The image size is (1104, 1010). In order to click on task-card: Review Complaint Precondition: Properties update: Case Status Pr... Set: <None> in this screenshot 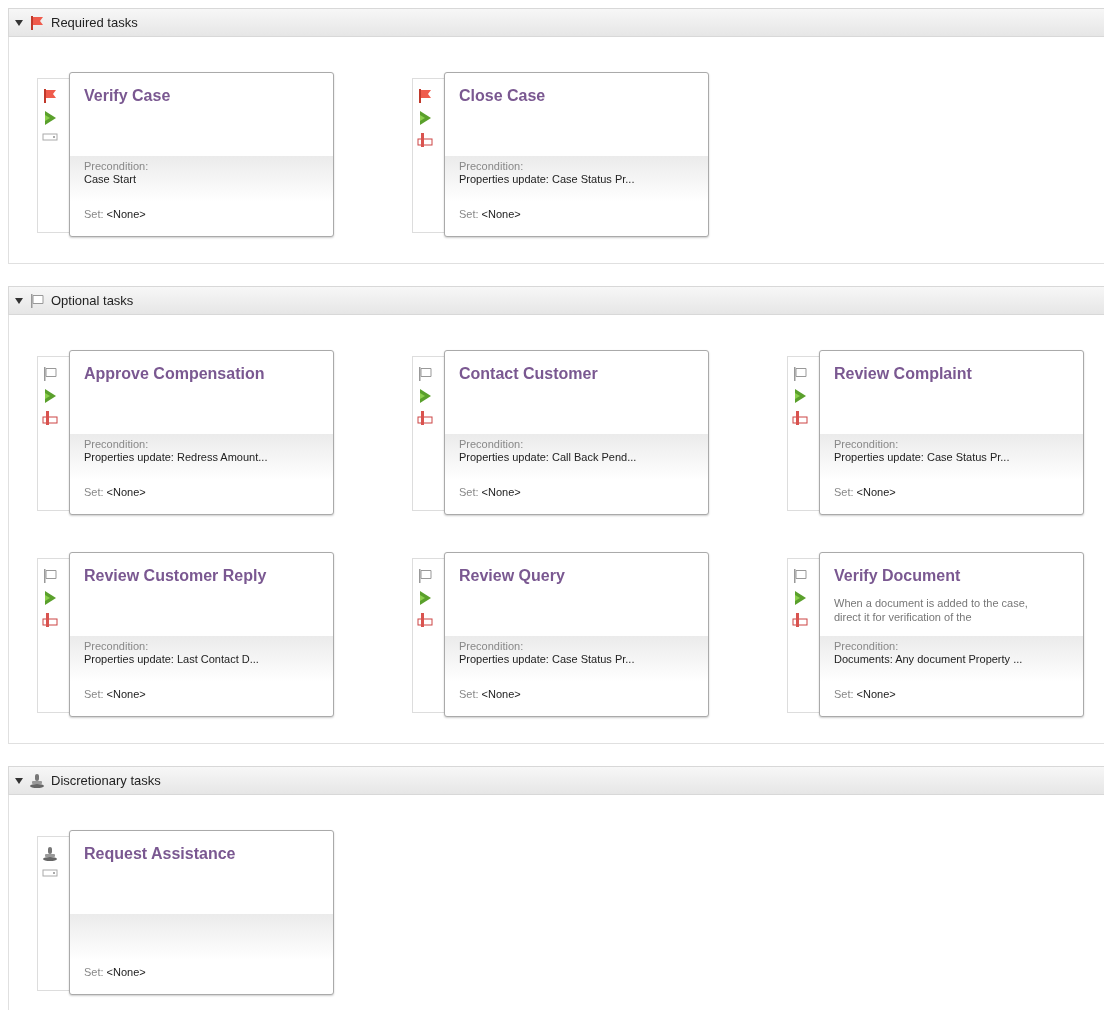, I will do `click(951, 432)`.